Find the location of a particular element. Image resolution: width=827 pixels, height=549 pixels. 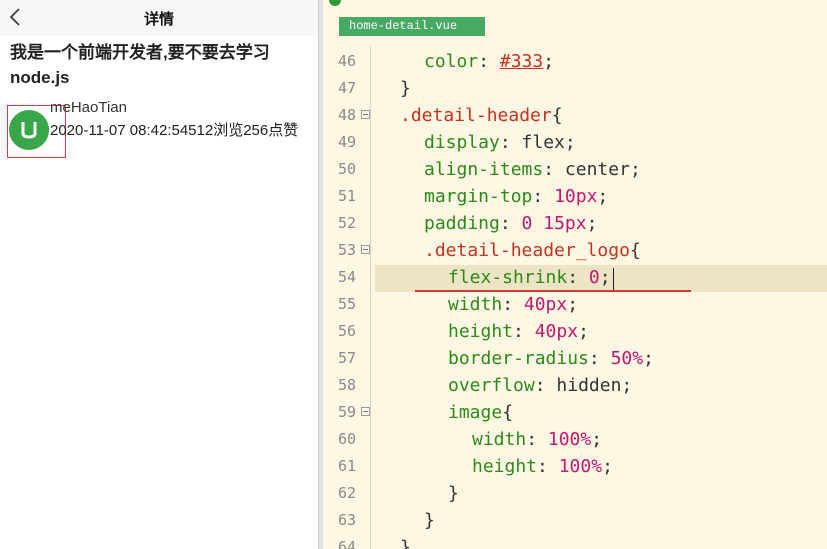

line-number: 52 is located at coordinates (346, 223).